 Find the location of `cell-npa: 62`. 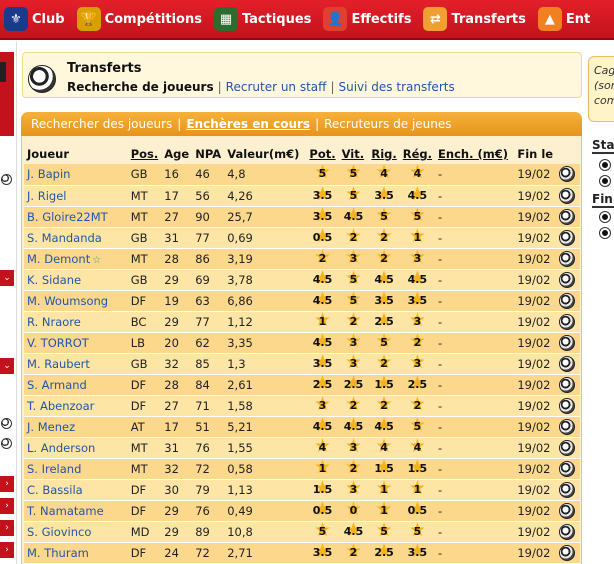

cell-npa: 62 is located at coordinates (208, 343).